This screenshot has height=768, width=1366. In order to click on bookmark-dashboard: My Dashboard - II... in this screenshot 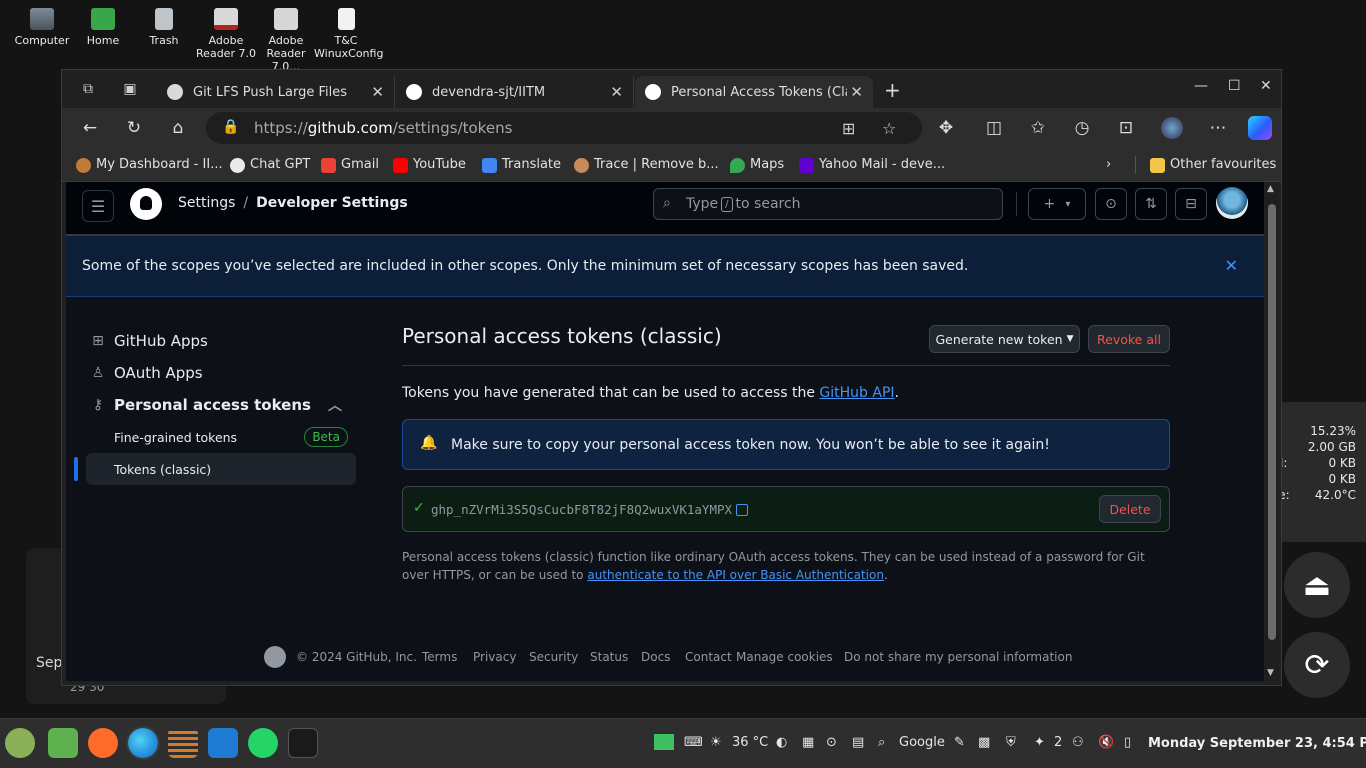, I will do `click(149, 165)`.